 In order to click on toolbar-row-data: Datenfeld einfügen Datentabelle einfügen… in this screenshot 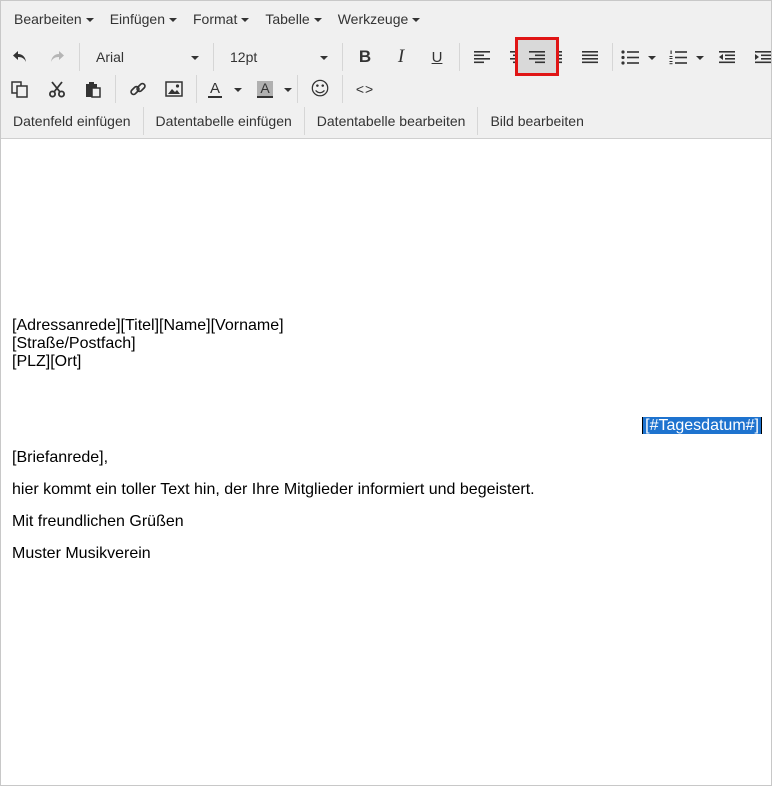, I will do `click(298, 121)`.